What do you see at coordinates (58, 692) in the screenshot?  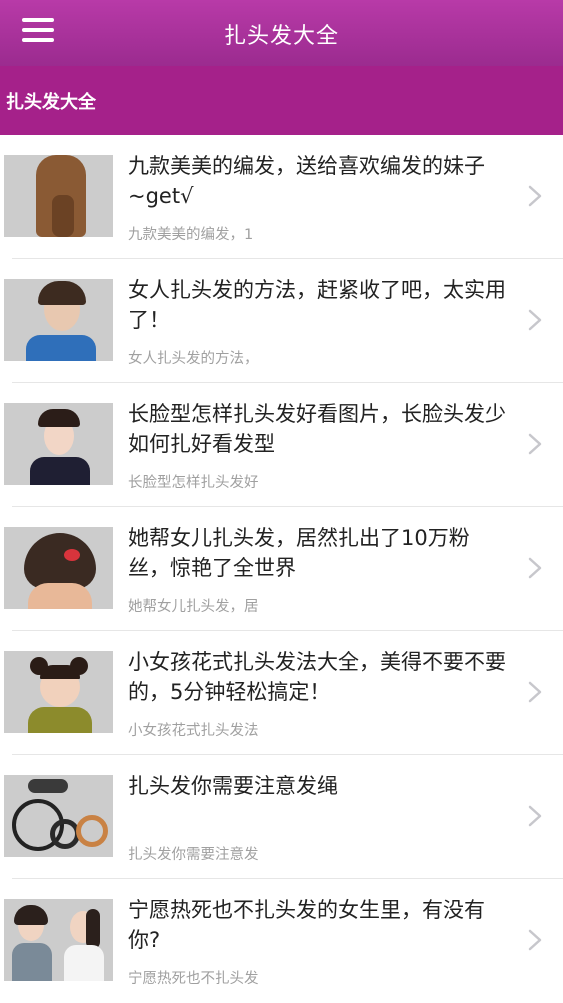 I see `little-girl-buns-thumbnail` at bounding box center [58, 692].